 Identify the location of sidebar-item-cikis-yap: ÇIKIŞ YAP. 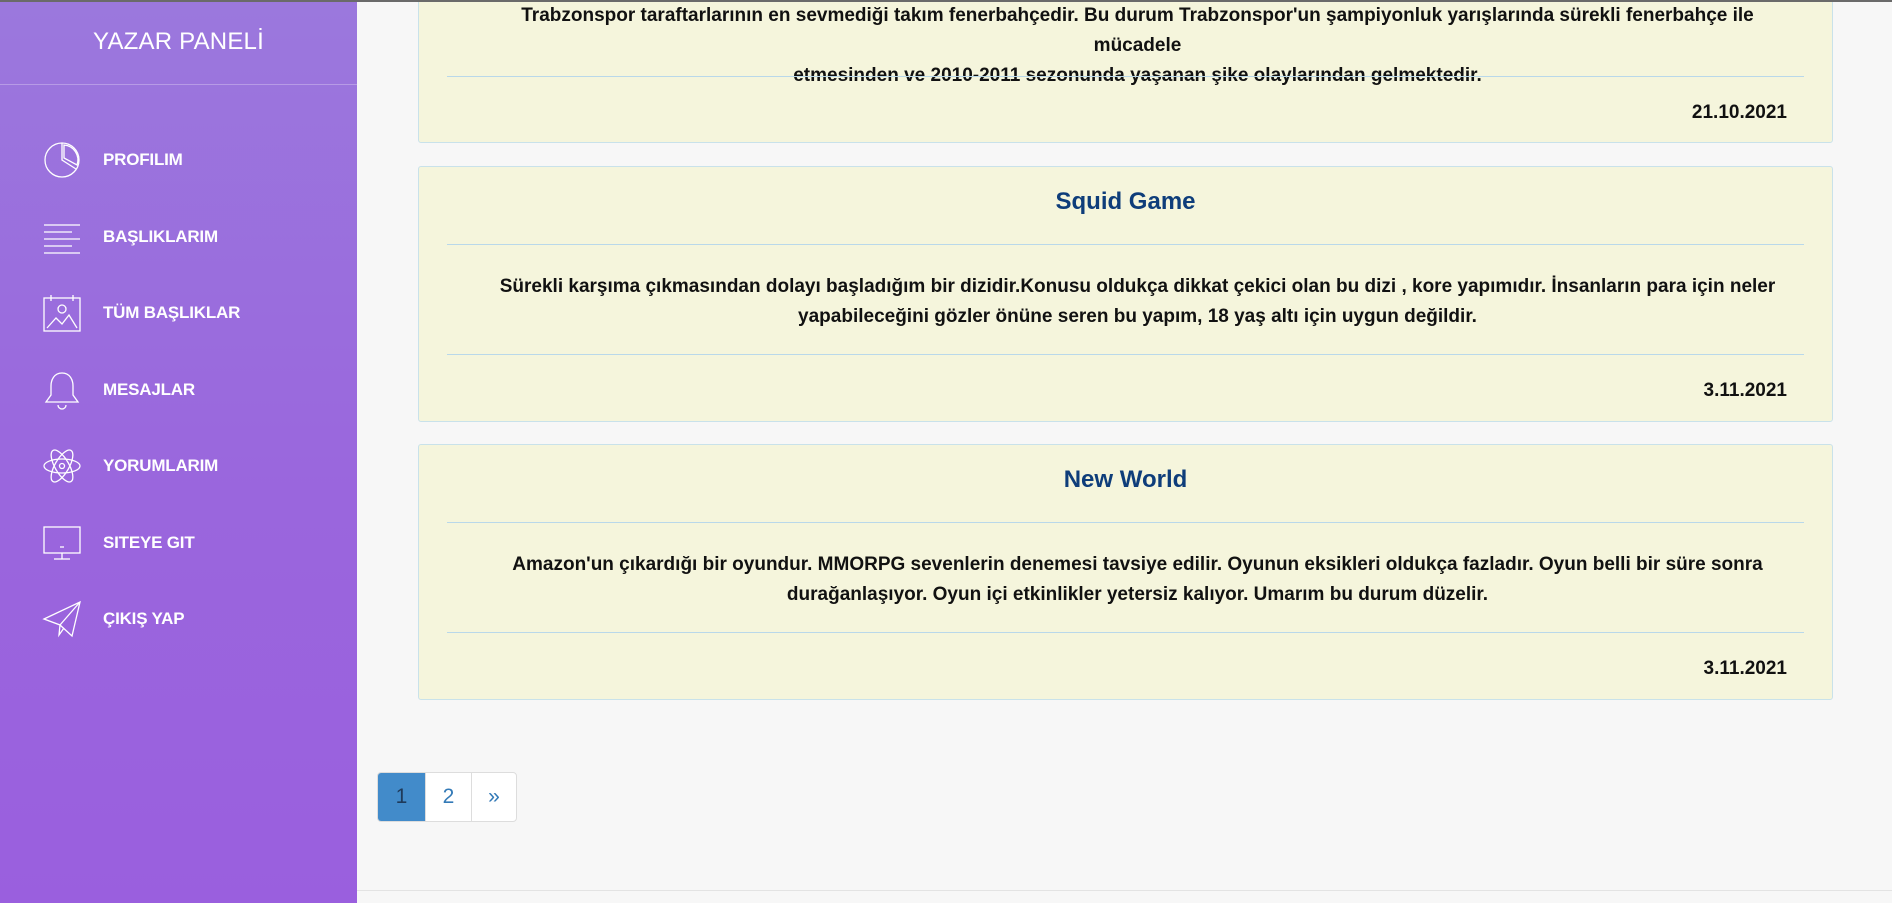
(178, 619).